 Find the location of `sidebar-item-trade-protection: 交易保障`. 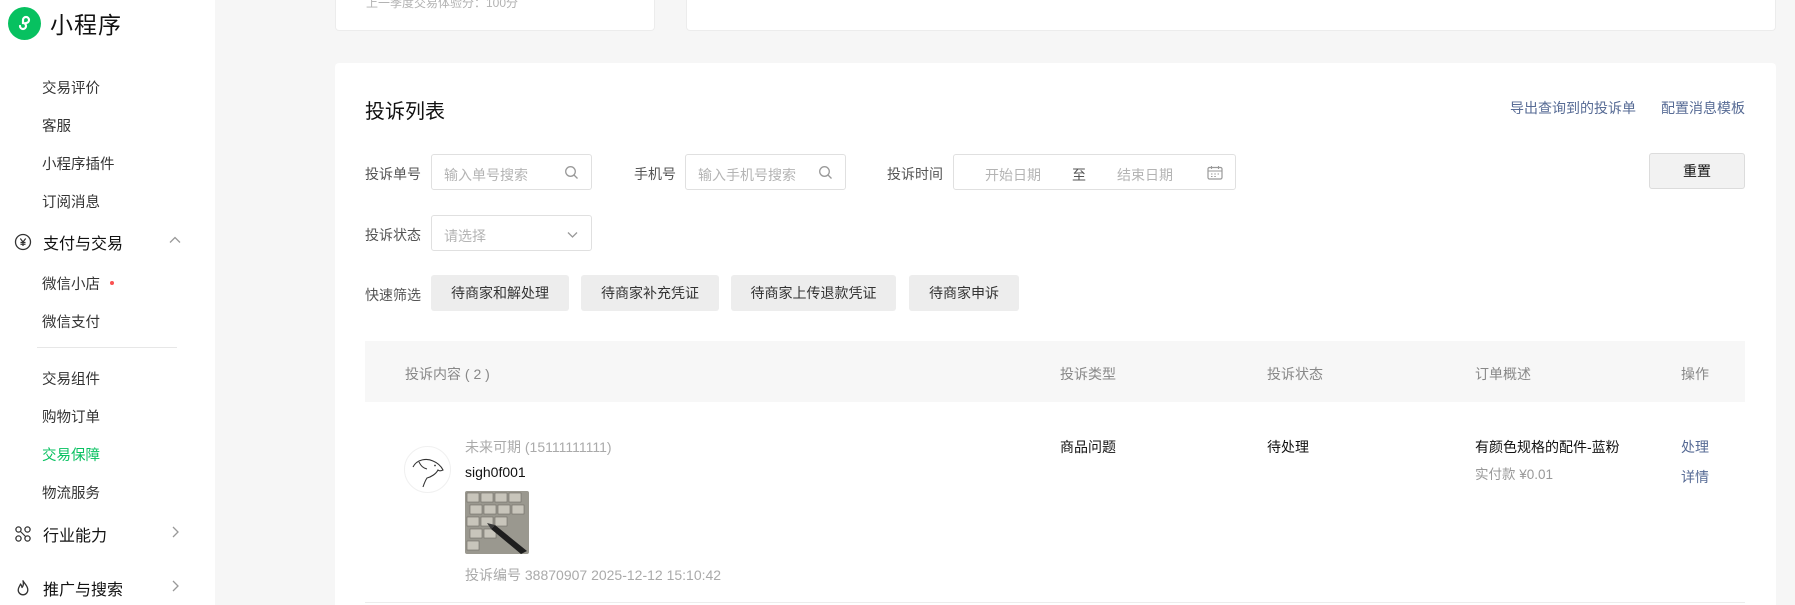

sidebar-item-trade-protection: 交易保障 is located at coordinates (71, 454).